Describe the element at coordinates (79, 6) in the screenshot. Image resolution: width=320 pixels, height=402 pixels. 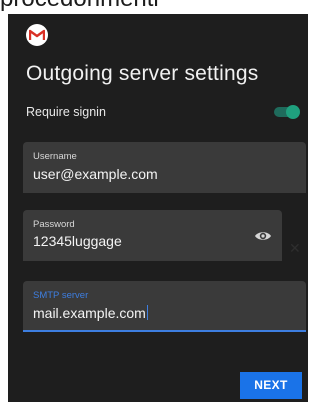
I see `cut-off-heading: procedonmentl` at that location.